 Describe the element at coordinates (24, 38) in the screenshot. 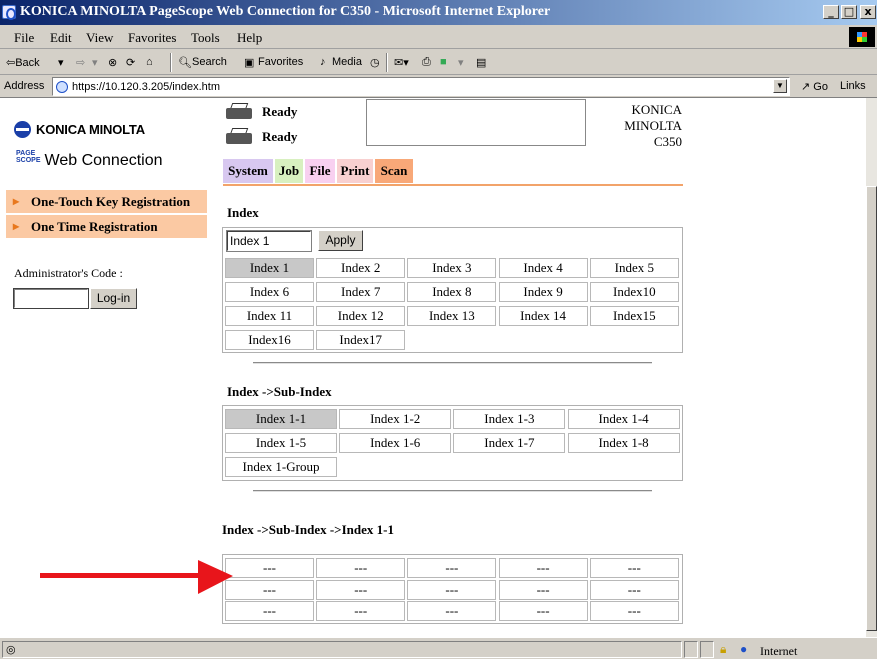

I see `menu-file: File` at that location.